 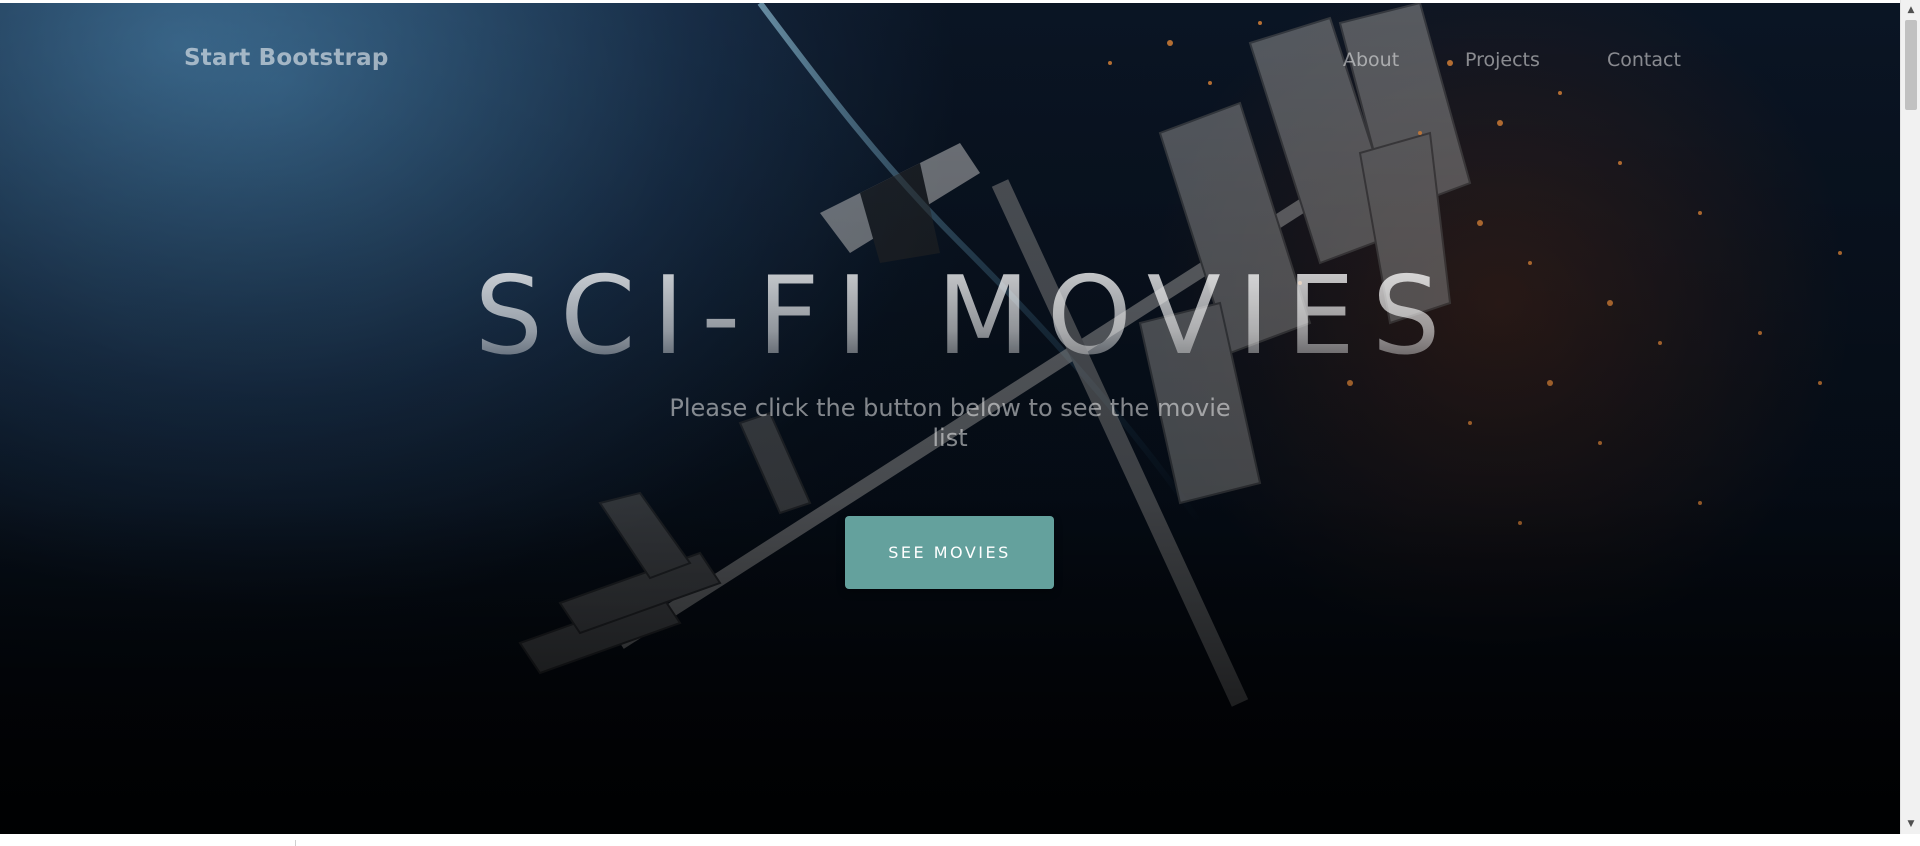 I want to click on scrollbar-thumb, so click(x=1911, y=65).